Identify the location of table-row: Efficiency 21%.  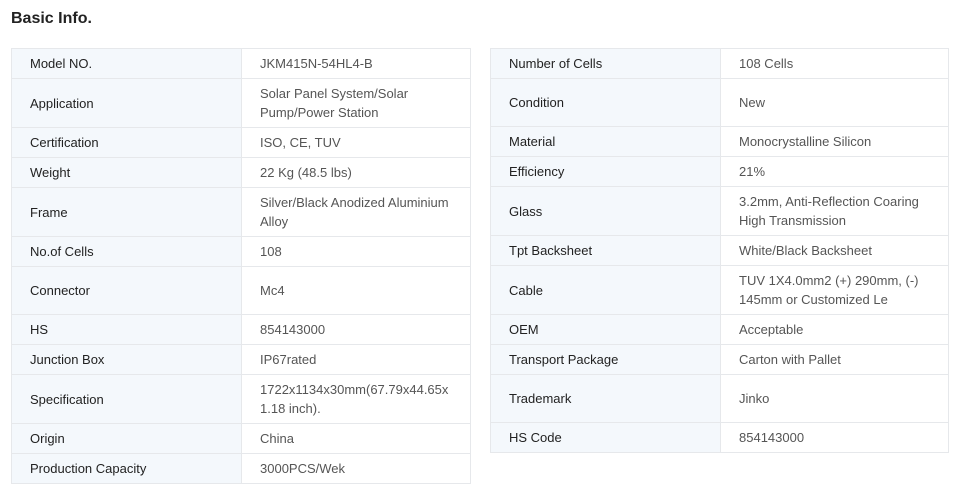
(719, 171).